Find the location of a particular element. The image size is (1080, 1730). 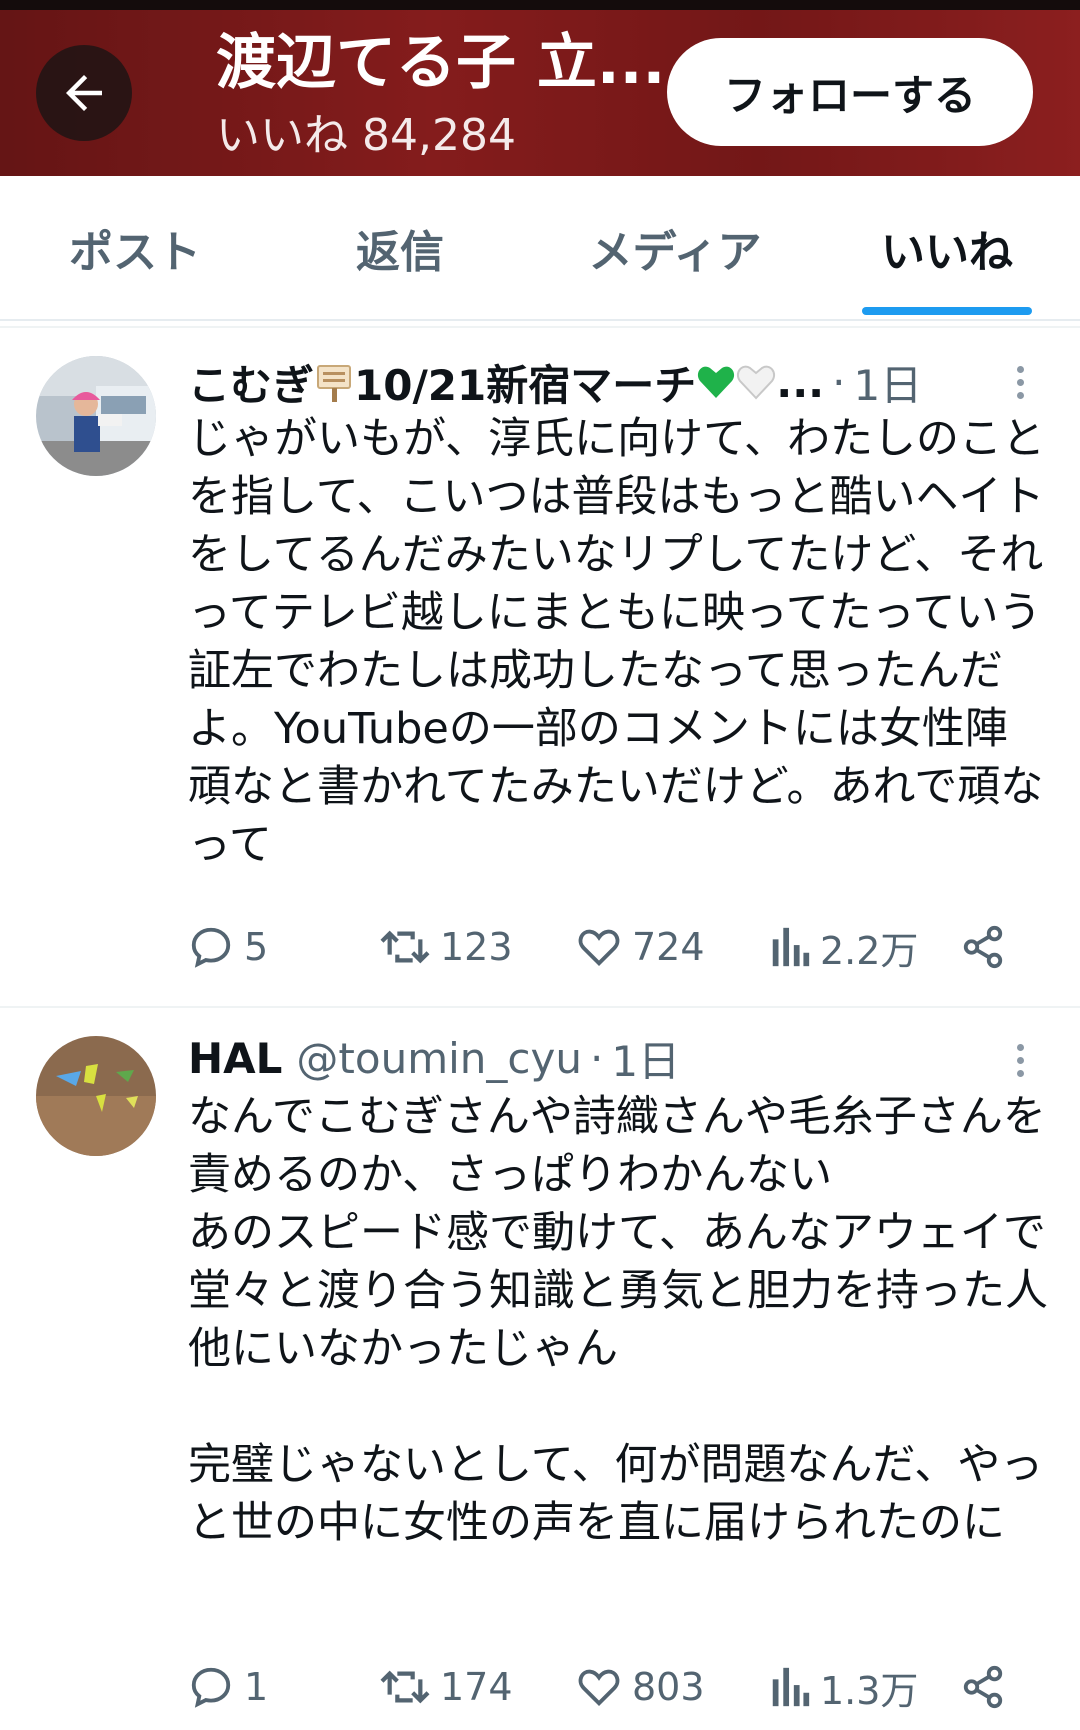

arrow-left-icon is located at coordinates (84, 93).